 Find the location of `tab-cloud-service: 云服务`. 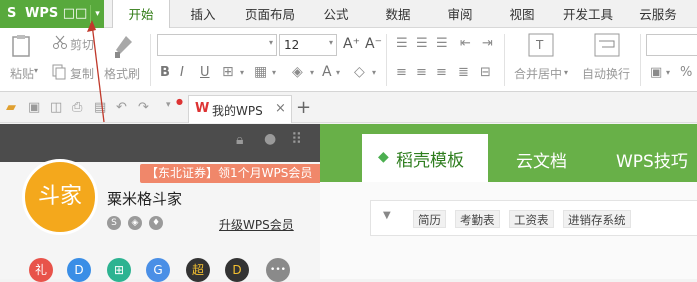

tab-cloud-service: 云服务 is located at coordinates (658, 14).